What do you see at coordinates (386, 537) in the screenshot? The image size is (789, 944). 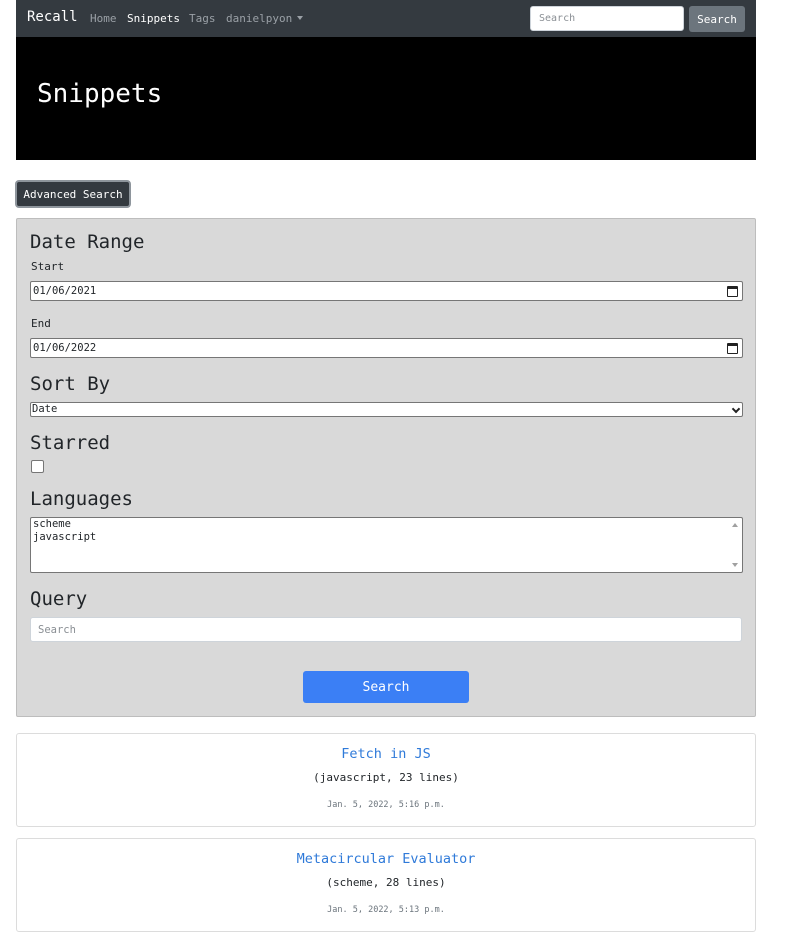 I see `language-option: javascript` at bounding box center [386, 537].